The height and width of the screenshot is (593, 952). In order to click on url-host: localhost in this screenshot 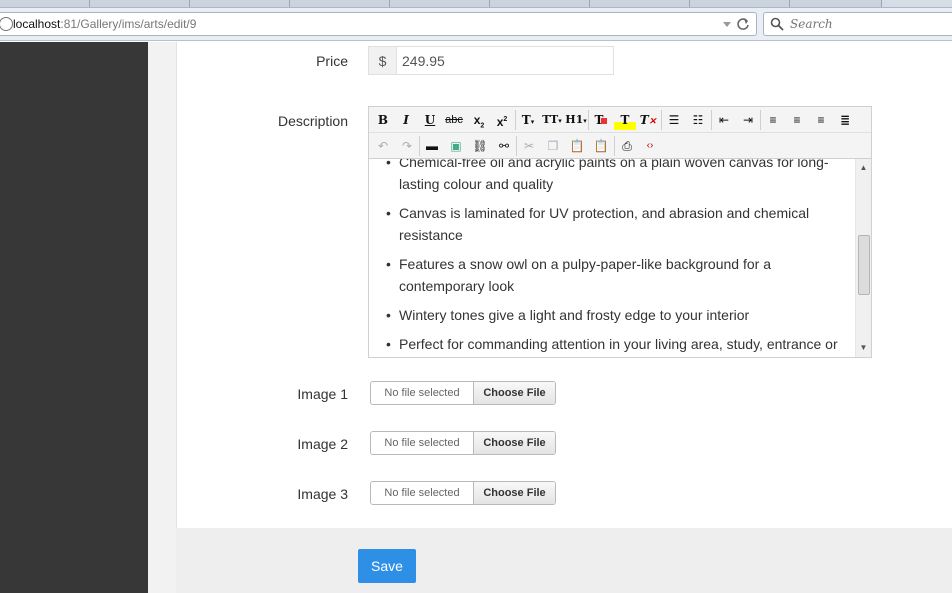, I will do `click(37, 24)`.